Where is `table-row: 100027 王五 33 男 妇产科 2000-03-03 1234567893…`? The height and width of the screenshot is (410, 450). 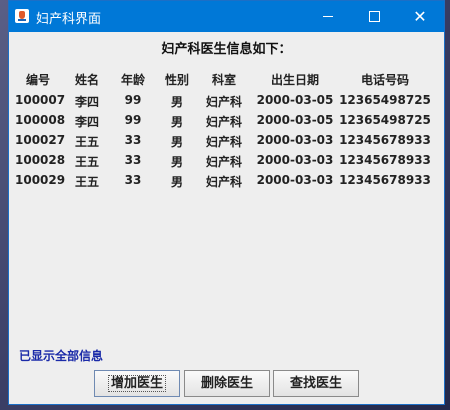
table-row: 100027 王五 33 男 妇产科 2000-03-03 1234567893… is located at coordinates (227, 142).